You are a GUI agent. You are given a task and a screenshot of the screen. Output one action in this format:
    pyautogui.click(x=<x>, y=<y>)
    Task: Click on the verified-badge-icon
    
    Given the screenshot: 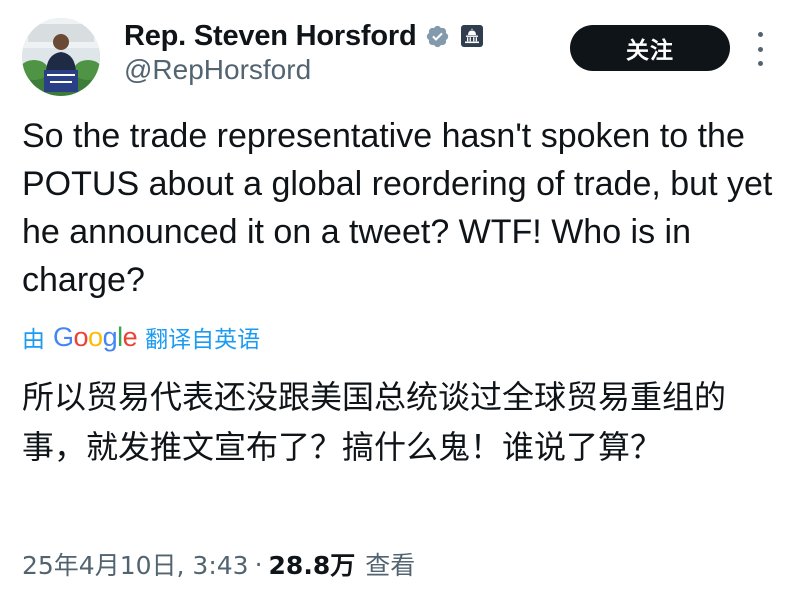 What is the action you would take?
    pyautogui.click(x=437, y=36)
    